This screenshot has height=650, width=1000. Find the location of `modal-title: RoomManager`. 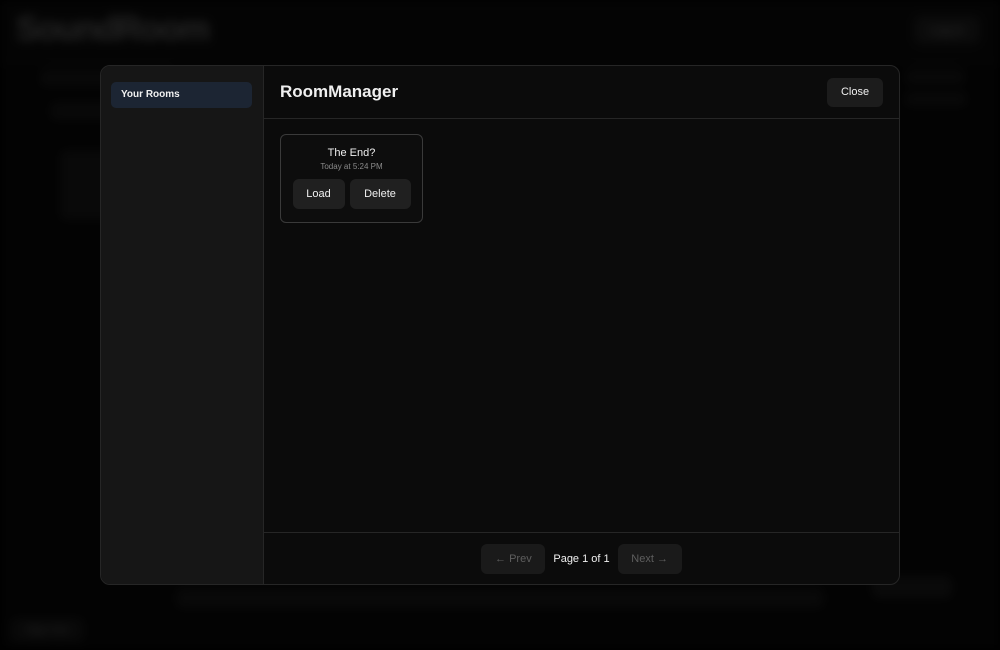

modal-title: RoomManager is located at coordinates (339, 91).